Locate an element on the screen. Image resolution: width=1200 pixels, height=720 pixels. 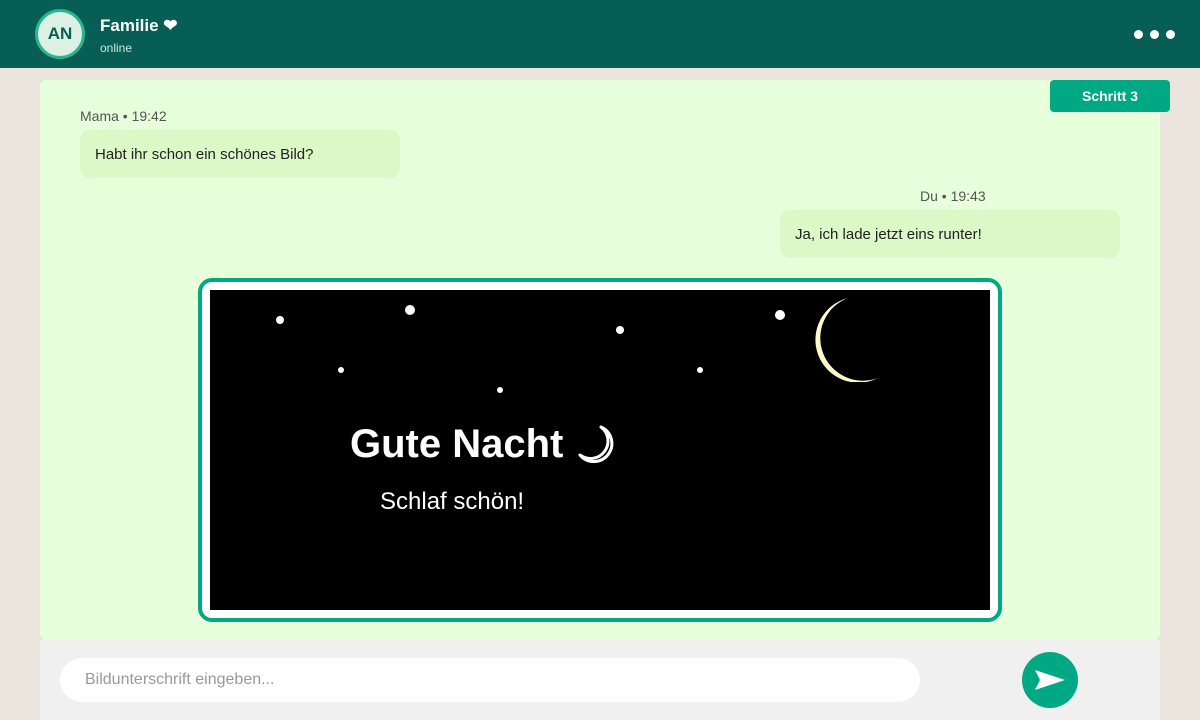
composer-bar is located at coordinates (600, 680).